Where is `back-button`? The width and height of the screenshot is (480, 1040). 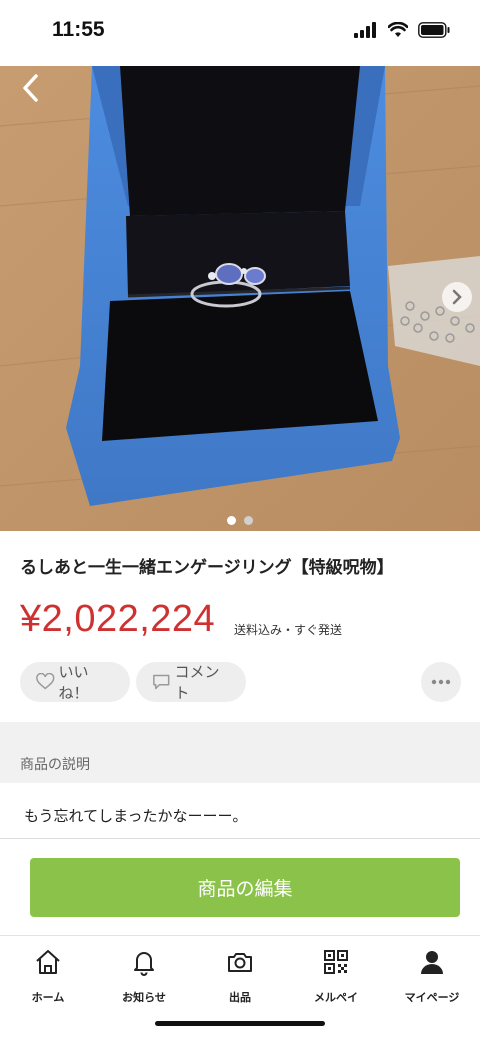
back-button is located at coordinates (32, 88).